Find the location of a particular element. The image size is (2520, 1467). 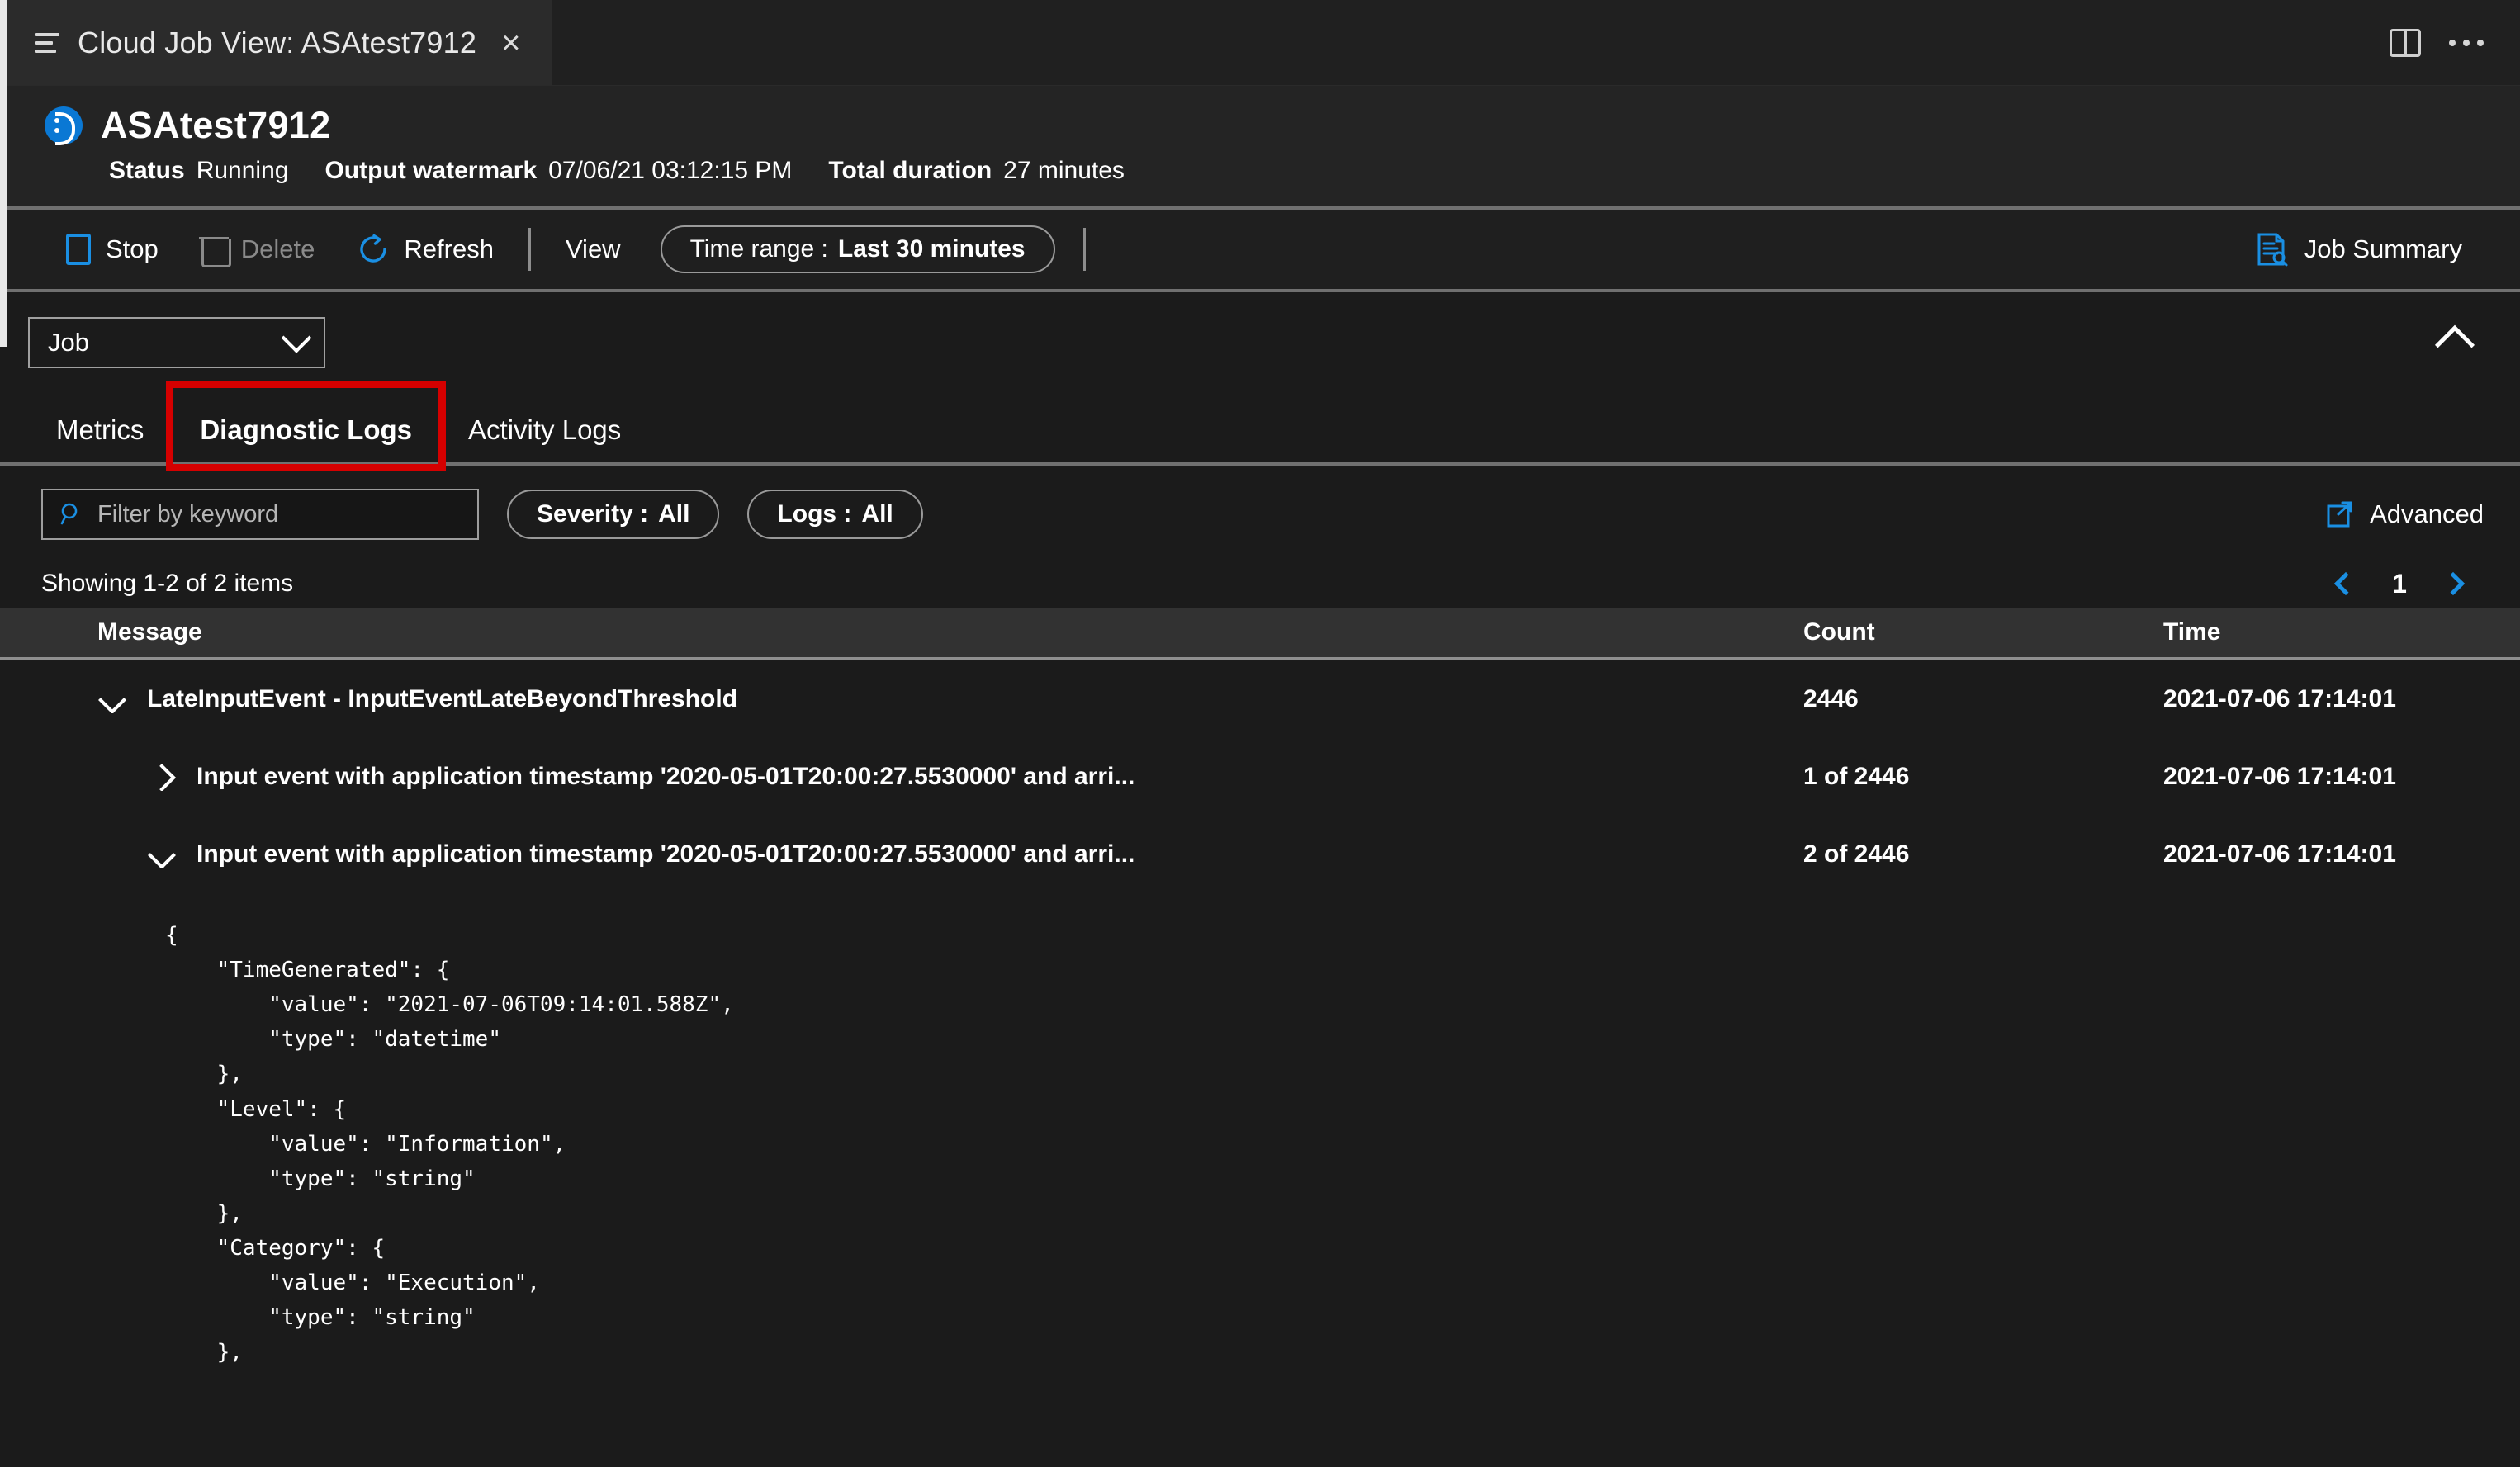

tab-activity-logs-label: Activity Logs is located at coordinates (545, 429).